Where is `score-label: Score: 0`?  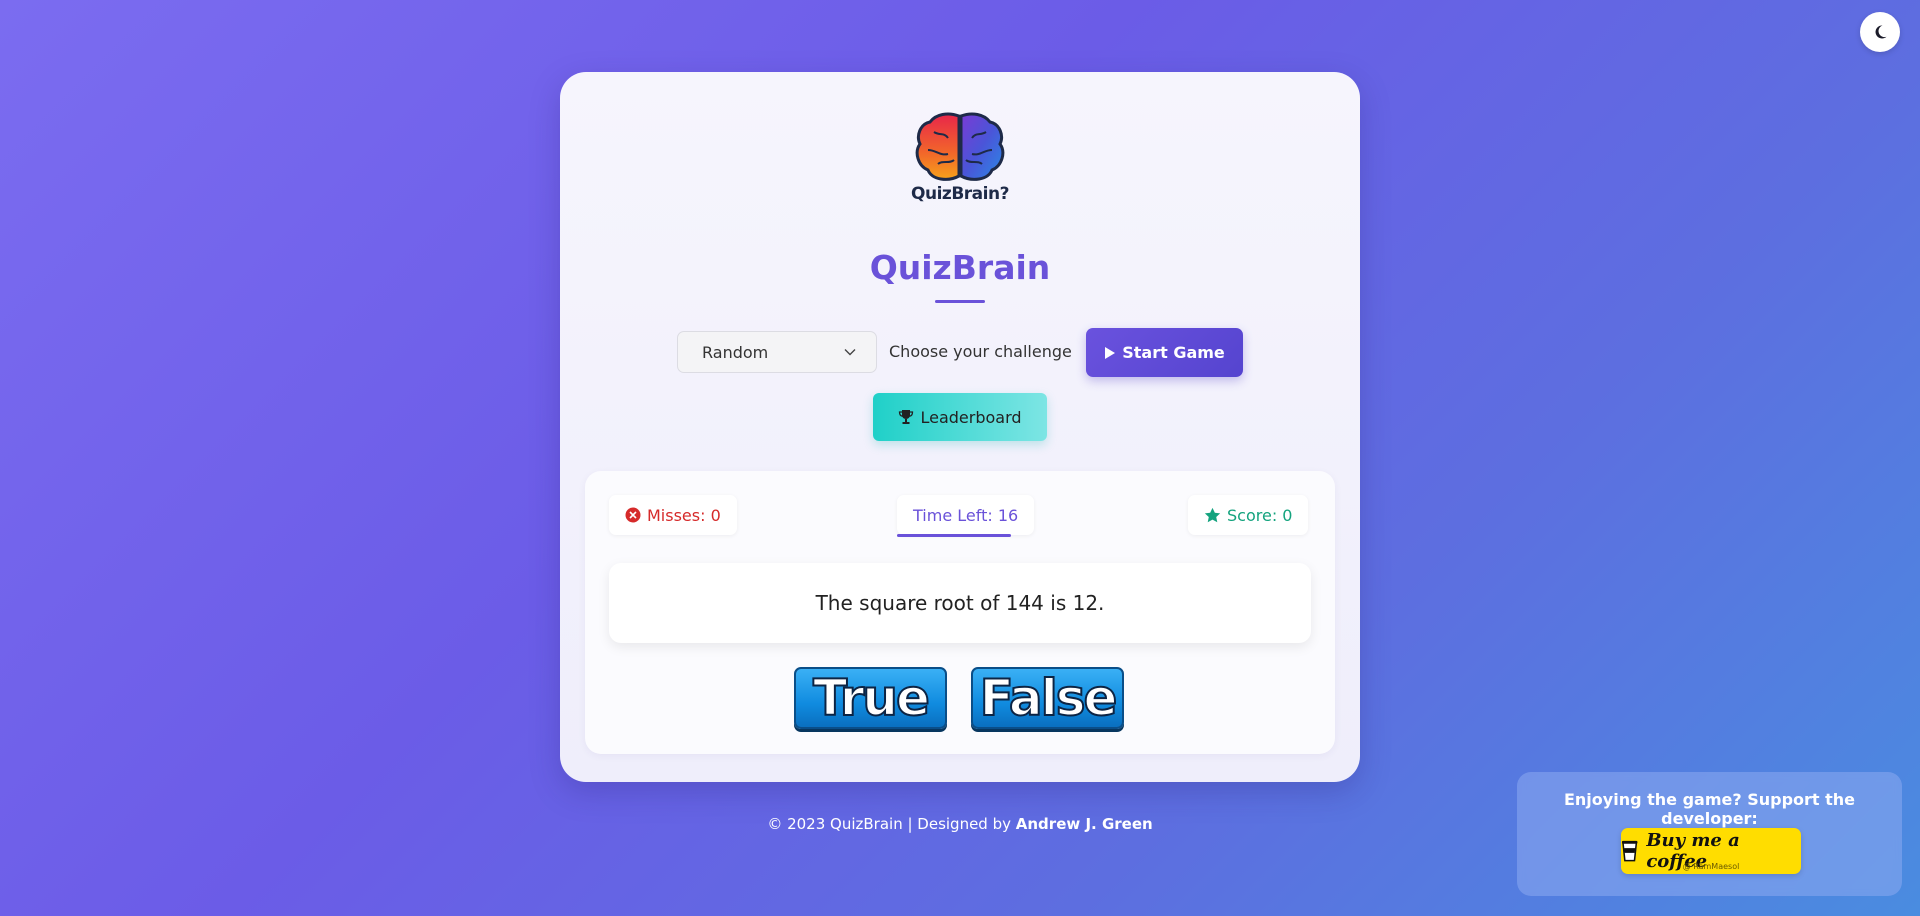
score-label: Score: 0 is located at coordinates (1260, 515).